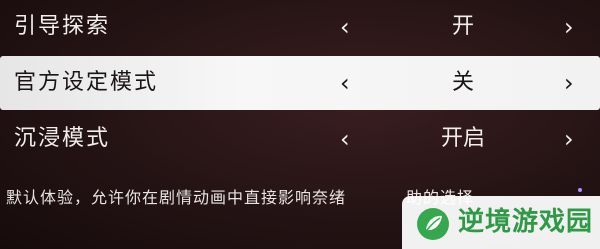 This screenshot has width=600, height=249. Describe the element at coordinates (462, 26) in the screenshot. I see `setting-value: 开` at that location.